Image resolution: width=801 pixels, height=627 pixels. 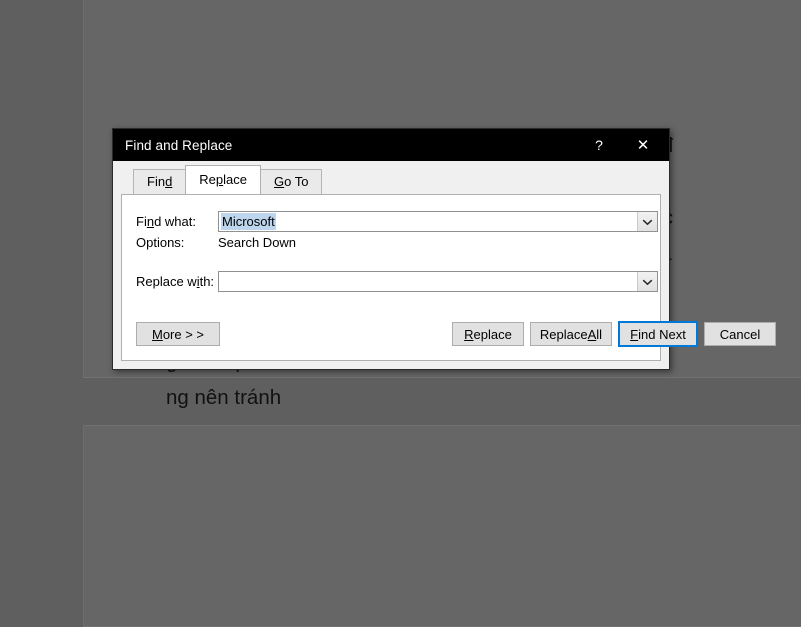 I want to click on find-next-button: Find Next, so click(x=658, y=334).